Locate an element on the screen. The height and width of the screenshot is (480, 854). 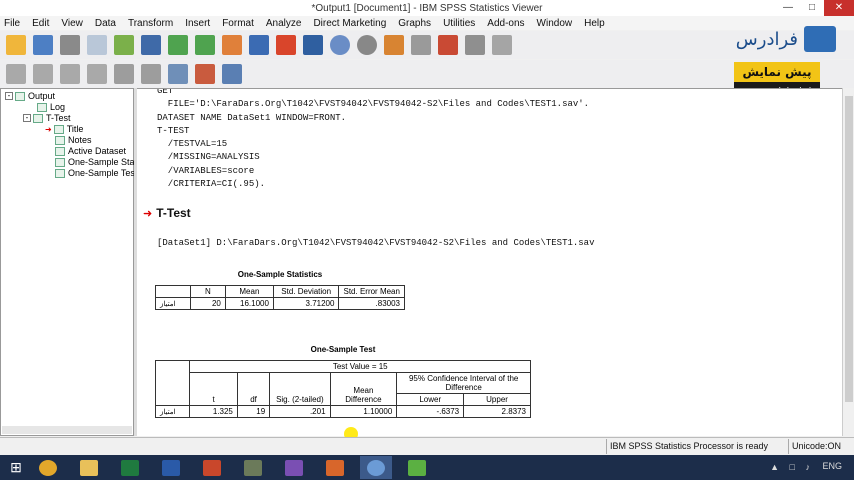
undo-icon is located at coordinates (178, 45).